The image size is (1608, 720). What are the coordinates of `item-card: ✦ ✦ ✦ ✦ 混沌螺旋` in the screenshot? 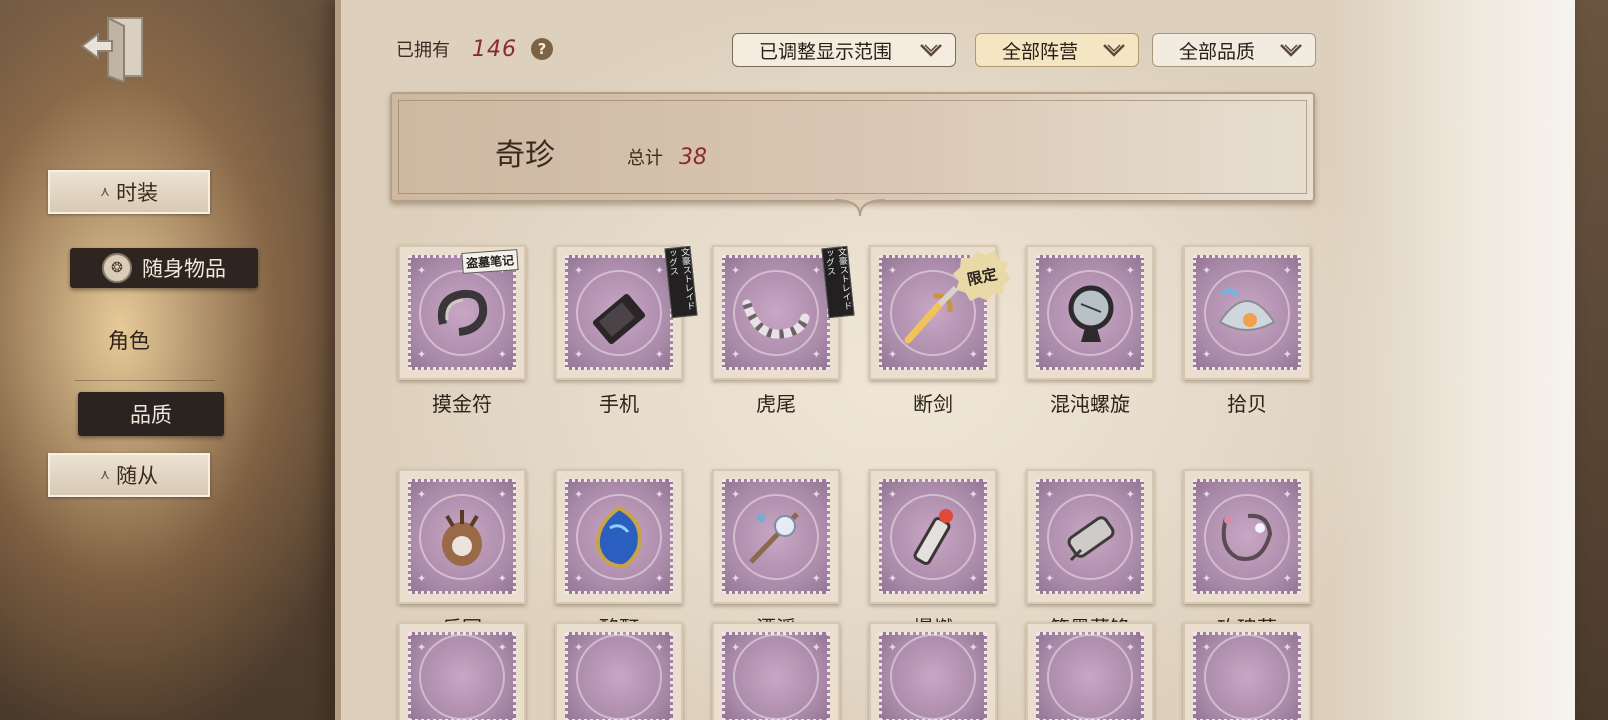 It's located at (1093, 331).